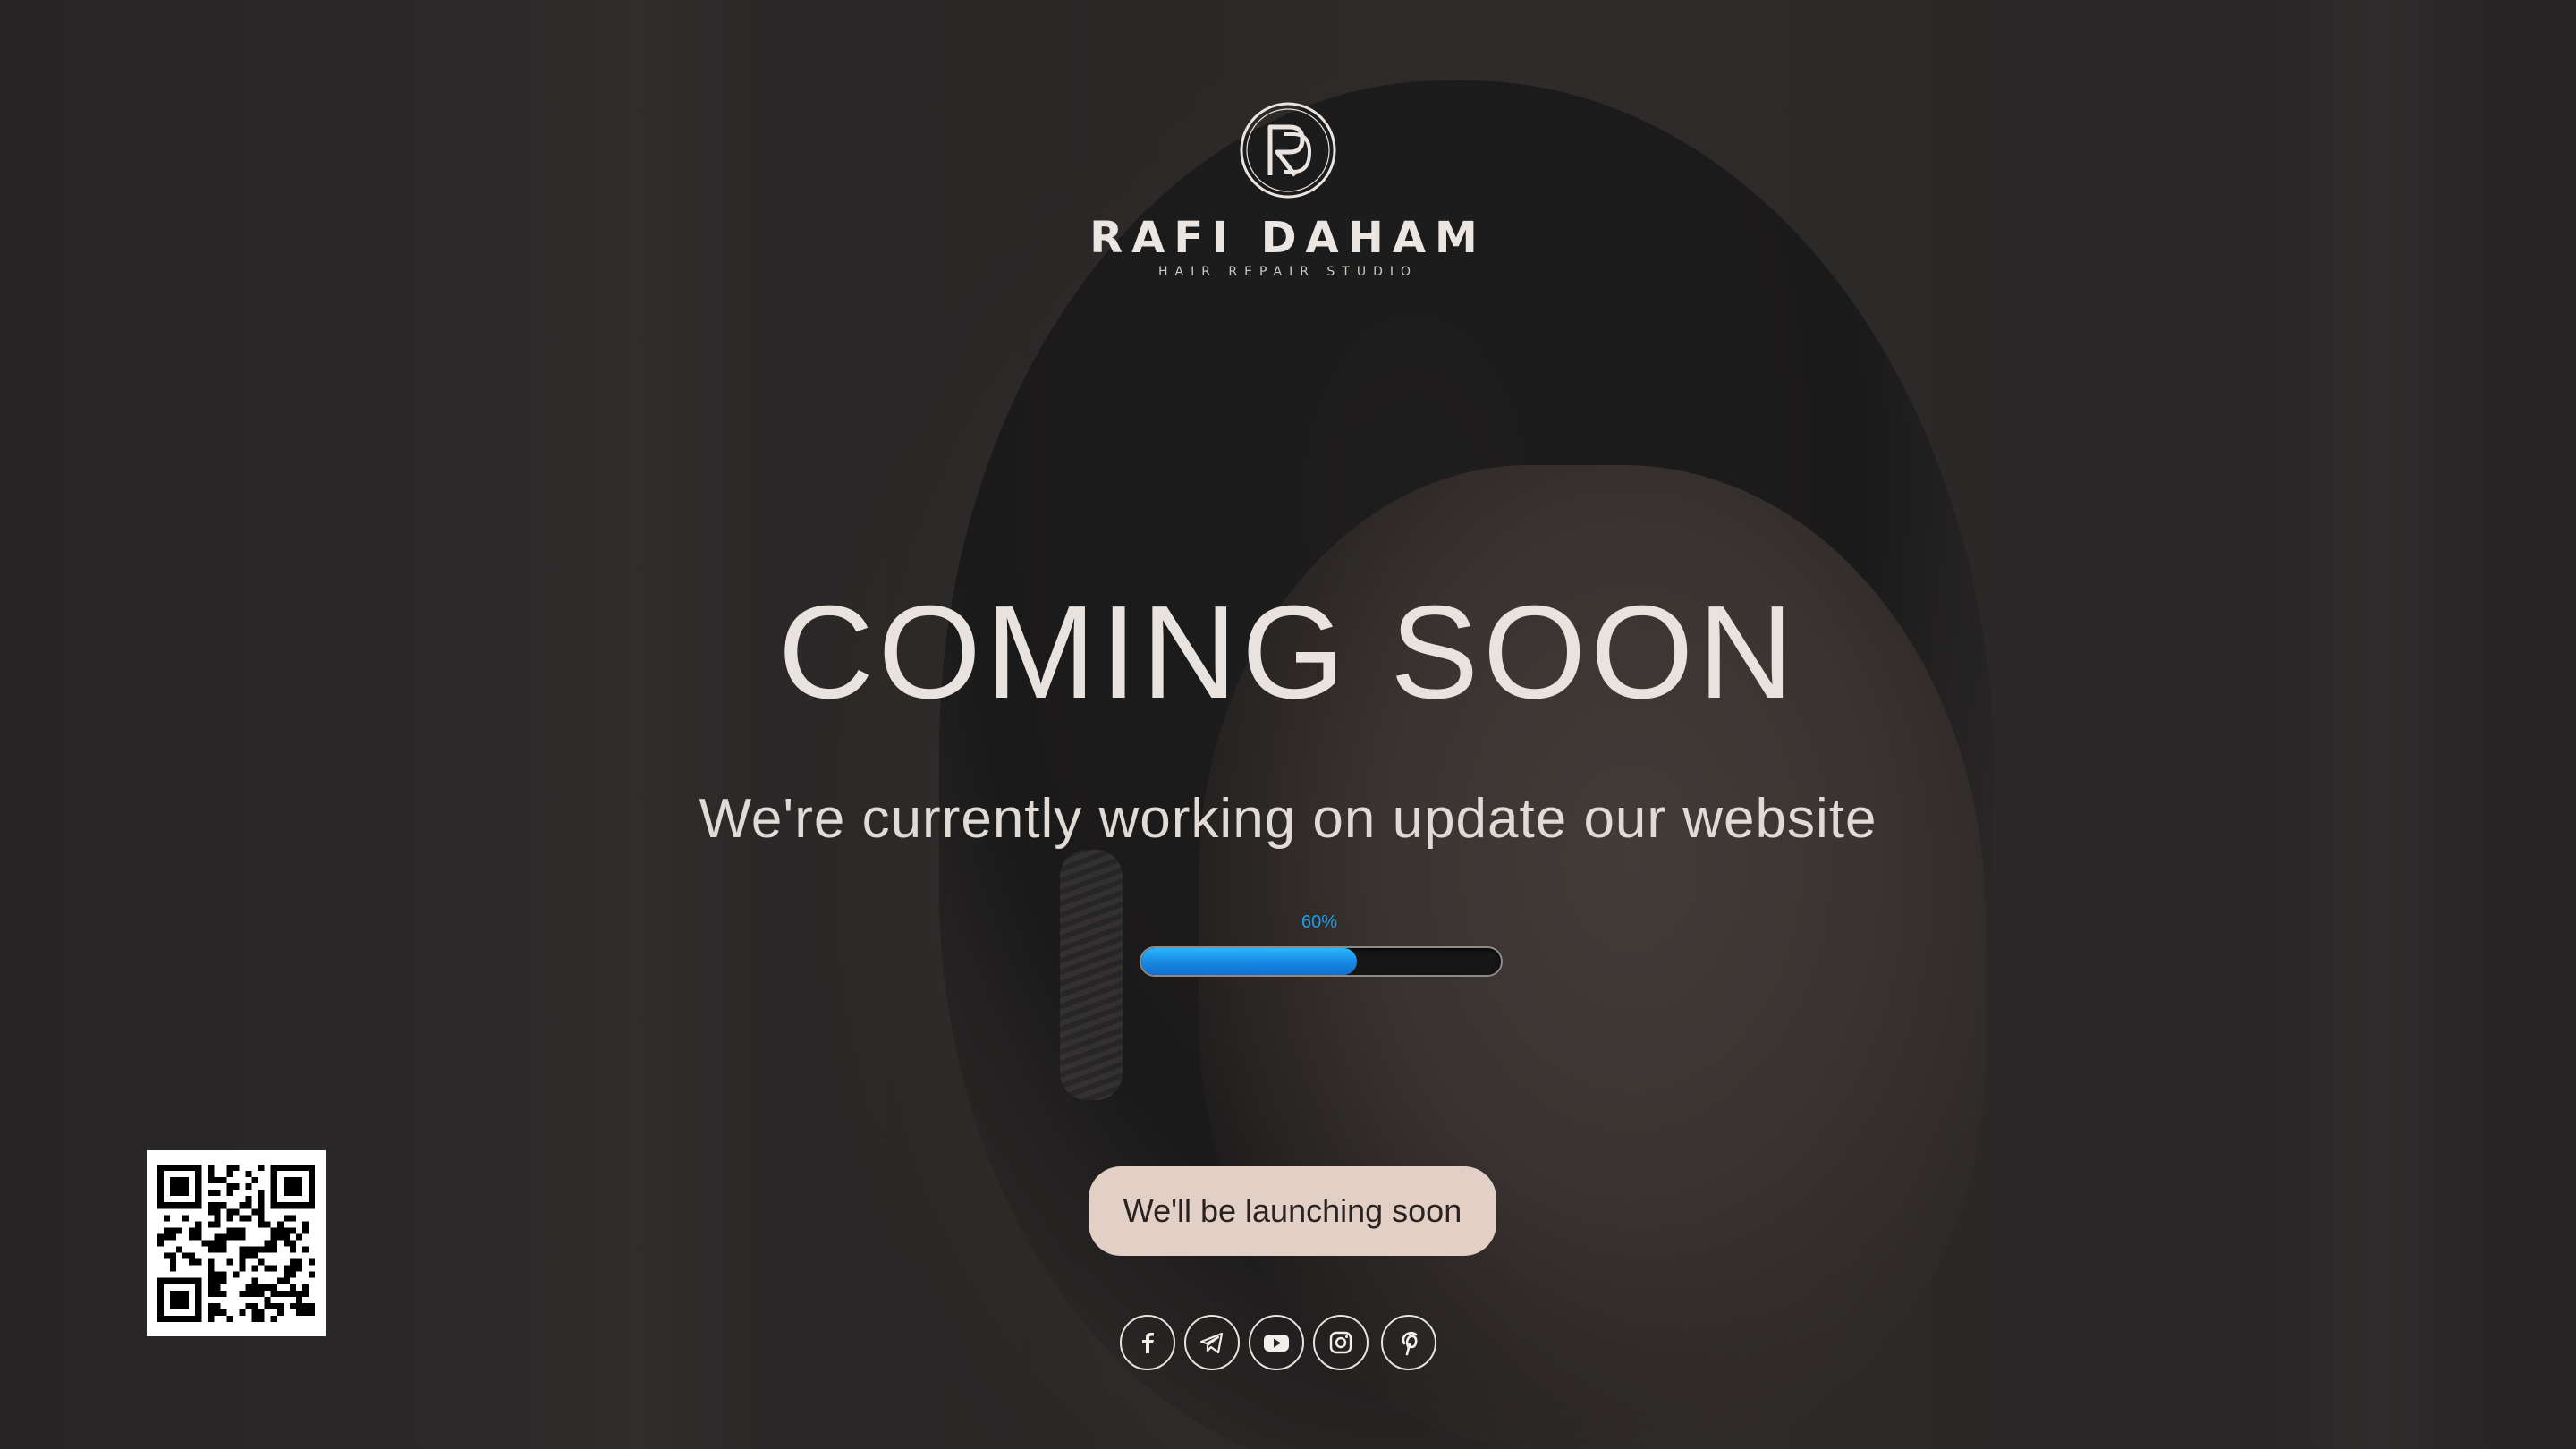 Image resolution: width=2576 pixels, height=1449 pixels. I want to click on progress-fill, so click(1249, 961).